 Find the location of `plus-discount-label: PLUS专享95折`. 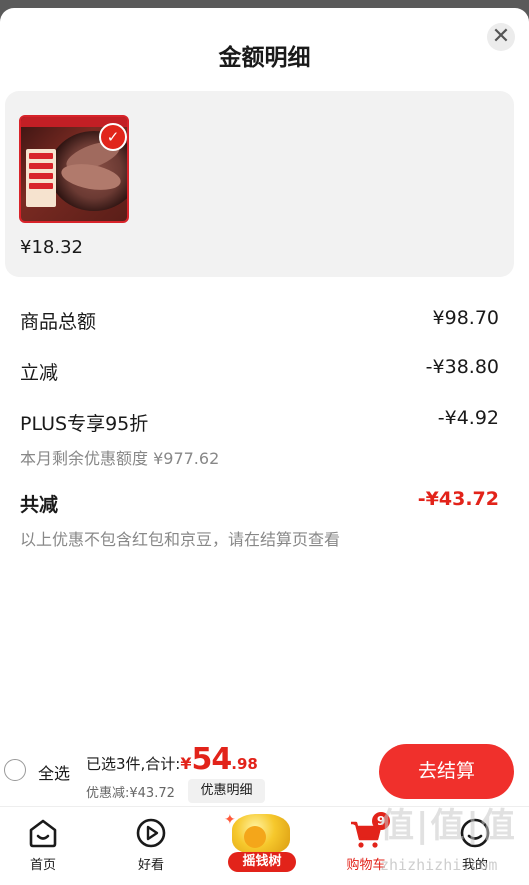

plus-discount-label: PLUS专享95折 is located at coordinates (84, 424).